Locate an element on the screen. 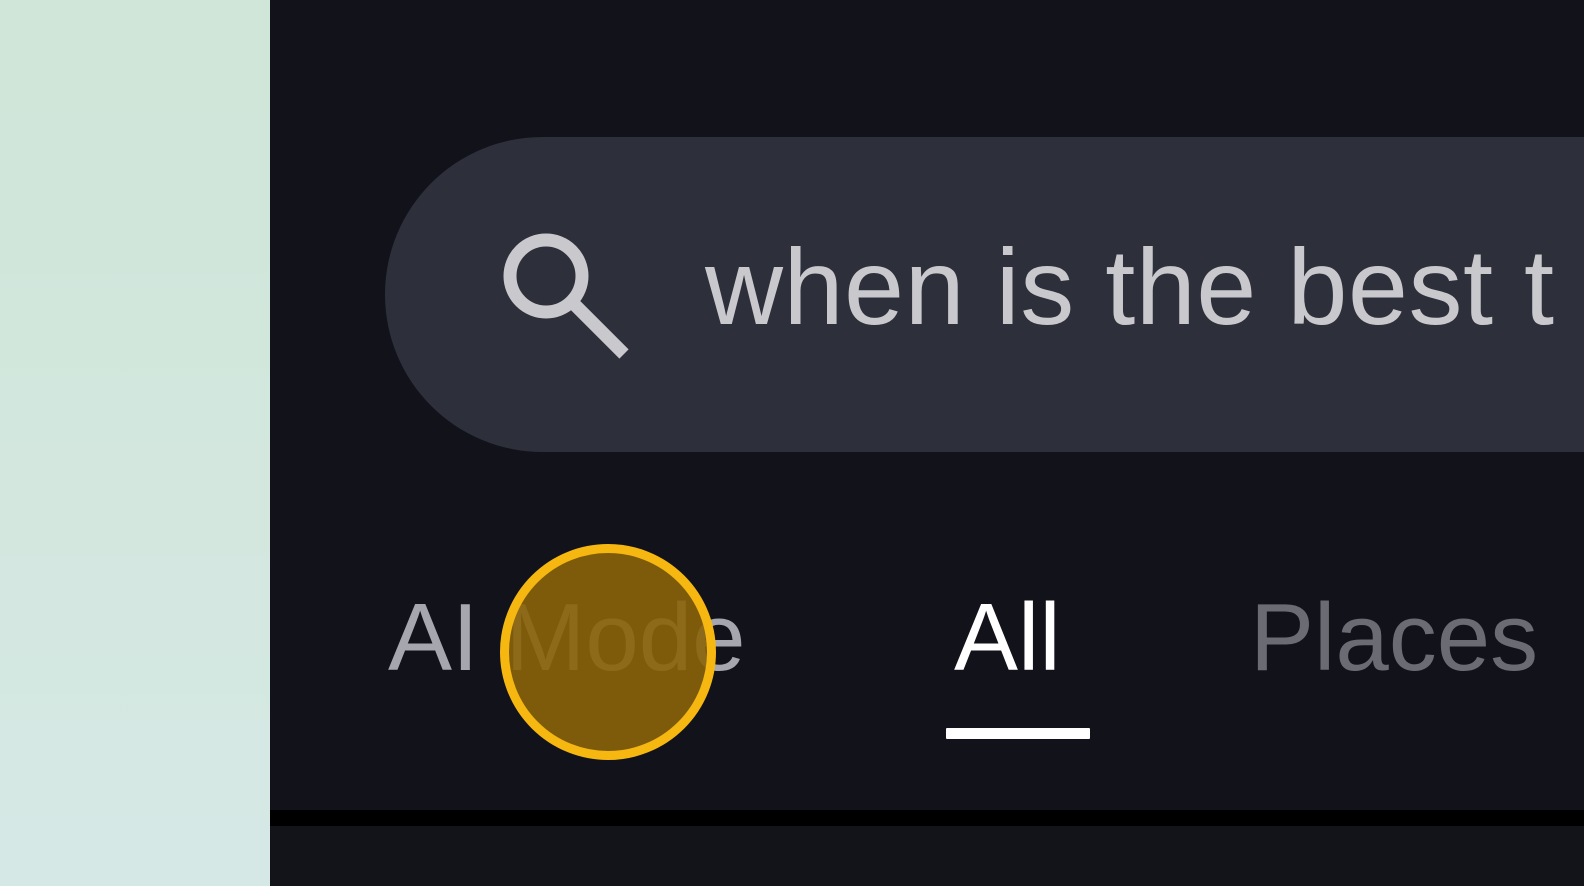 Image resolution: width=1584 pixels, height=886 pixels. tap-indicator is located at coordinates (608, 652).